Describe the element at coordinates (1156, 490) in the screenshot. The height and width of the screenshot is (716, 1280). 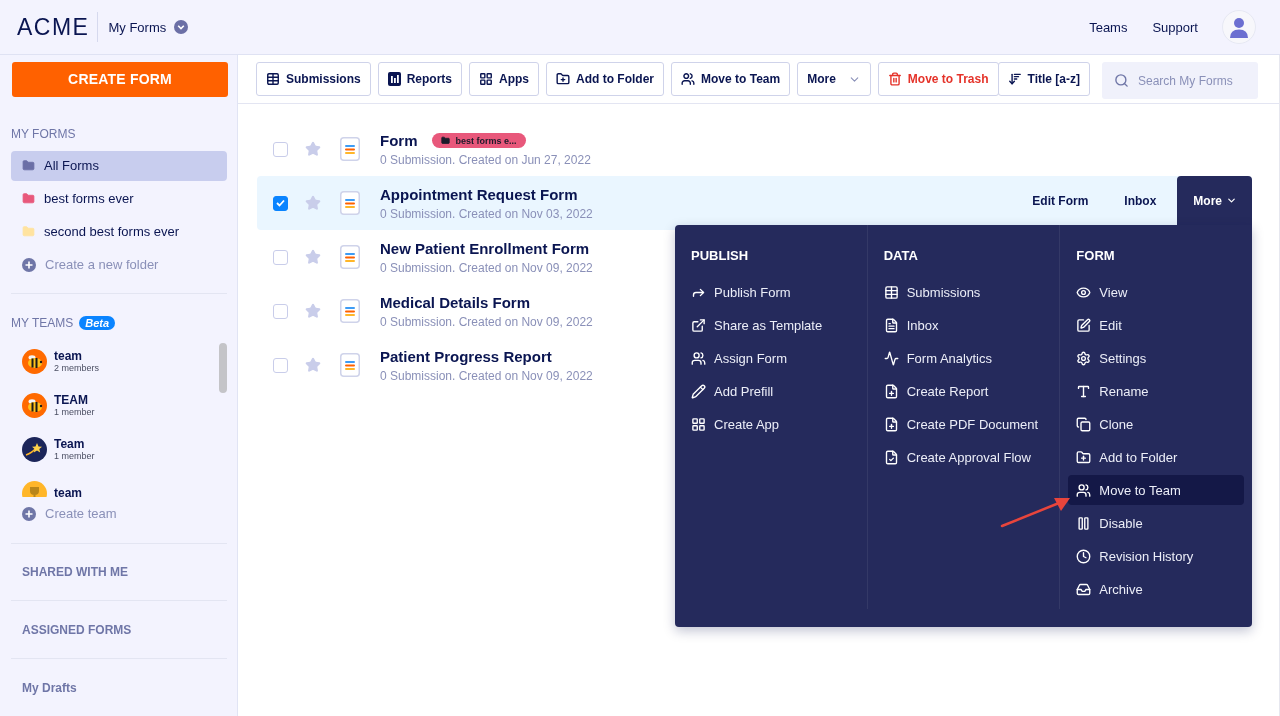
I see `menu-item: Move to Team` at that location.